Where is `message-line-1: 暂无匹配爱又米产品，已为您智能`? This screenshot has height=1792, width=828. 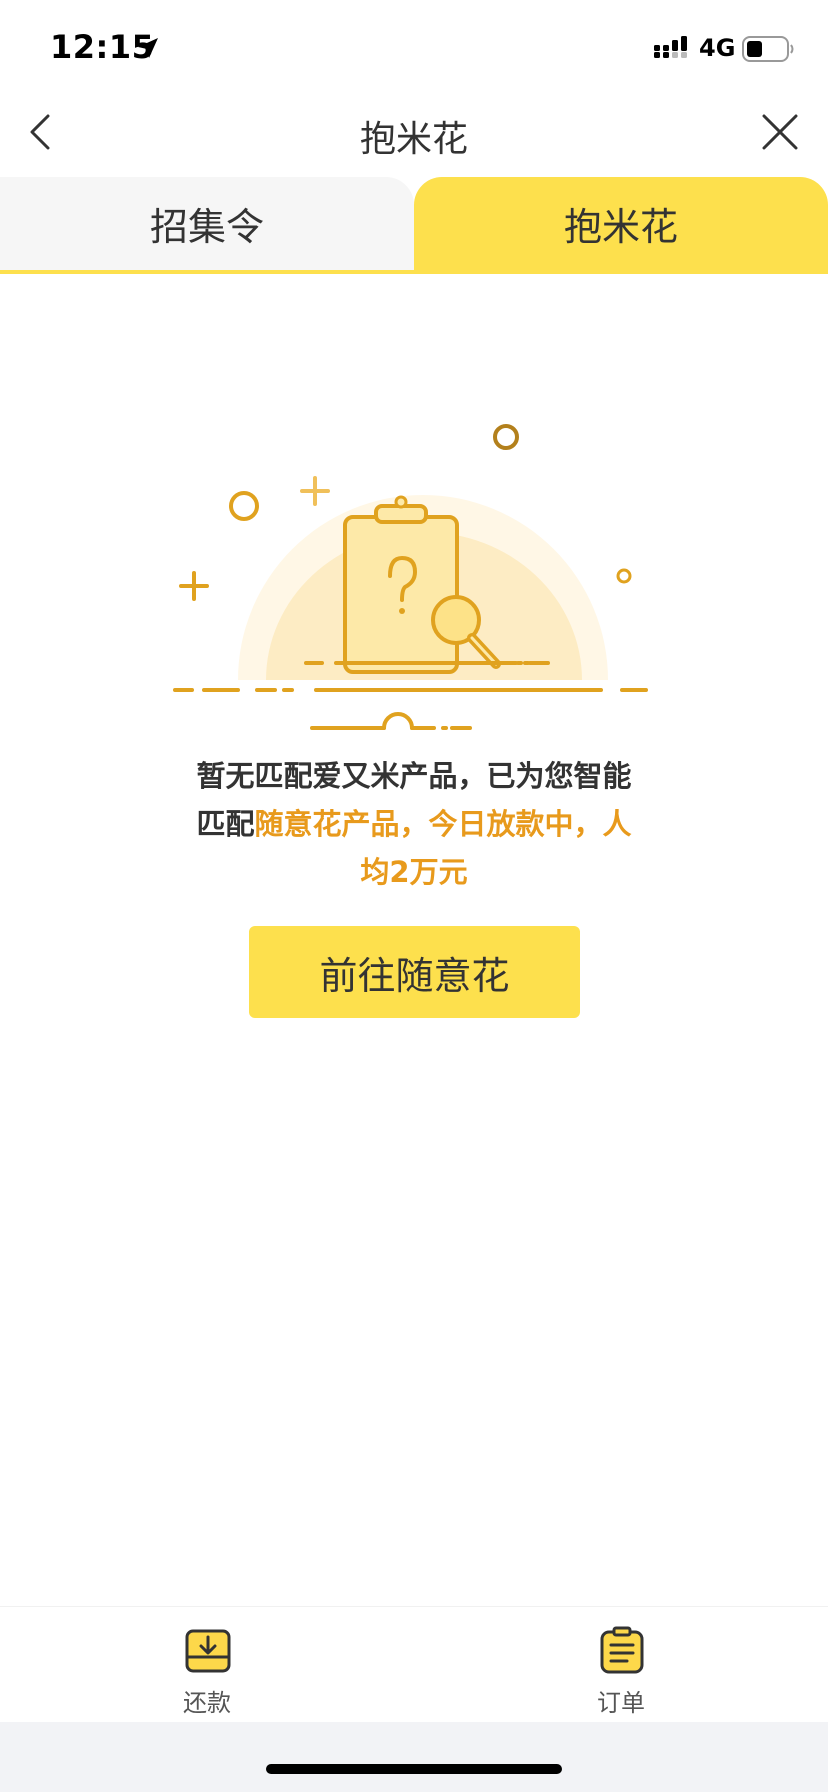 message-line-1: 暂无匹配爱又米产品，已为您智能 is located at coordinates (414, 776).